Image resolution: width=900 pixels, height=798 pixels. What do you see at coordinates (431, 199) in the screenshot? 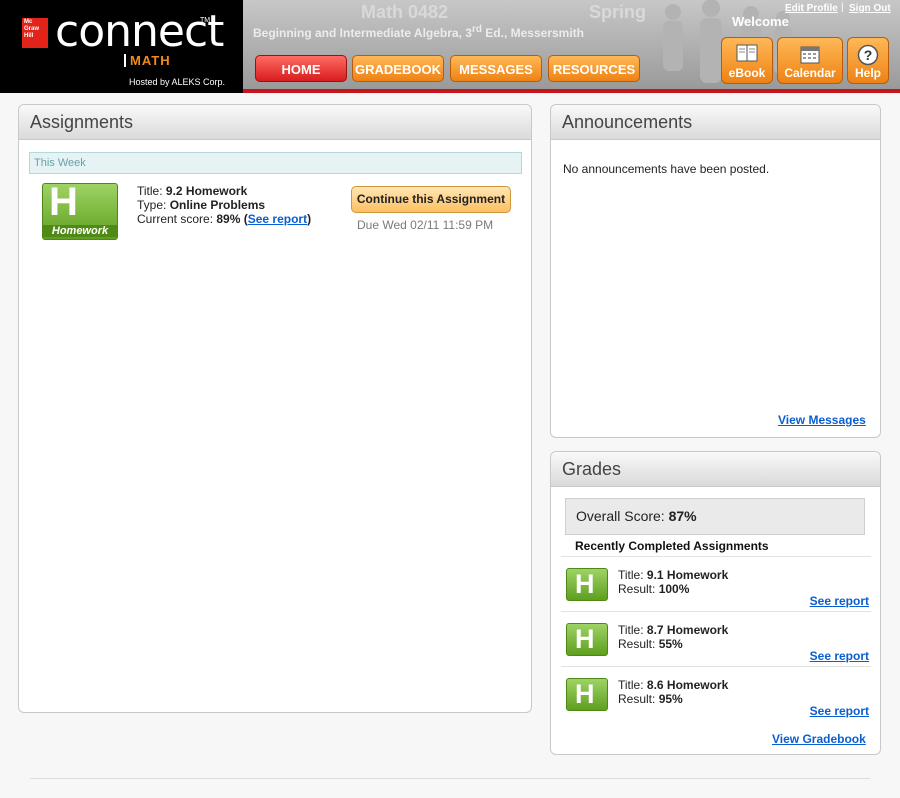
I see `continue-assignment-button: Continue this Assignment` at bounding box center [431, 199].